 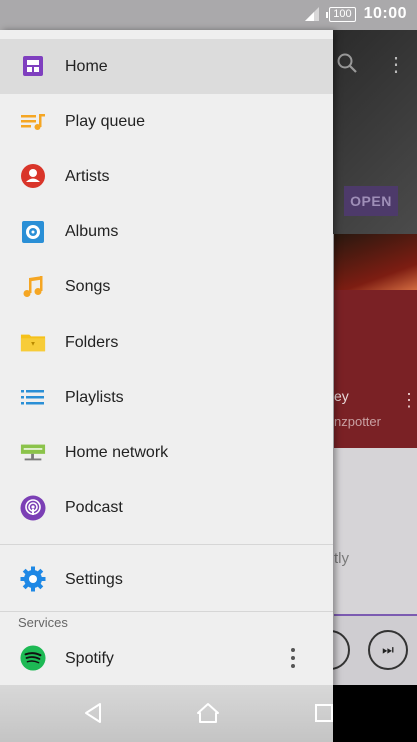 What do you see at coordinates (94, 579) in the screenshot?
I see `drawer-item-label: Settings` at bounding box center [94, 579].